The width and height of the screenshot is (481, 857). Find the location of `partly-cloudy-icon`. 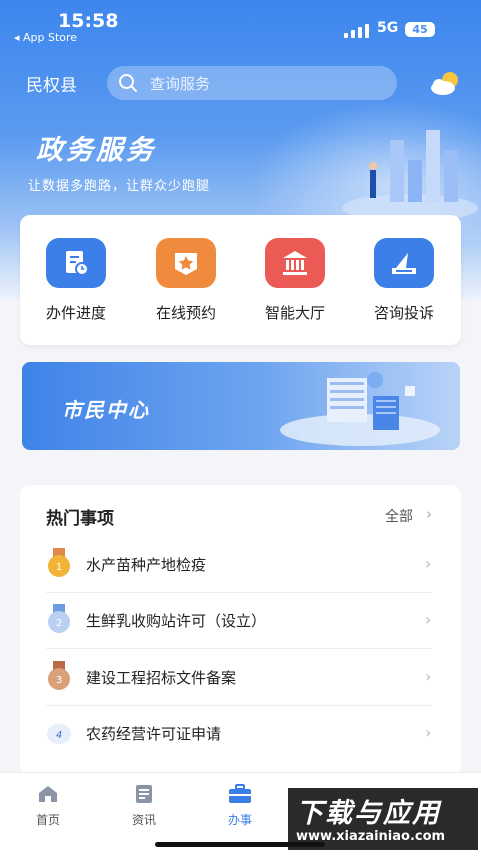

partly-cloudy-icon is located at coordinates (445, 83).